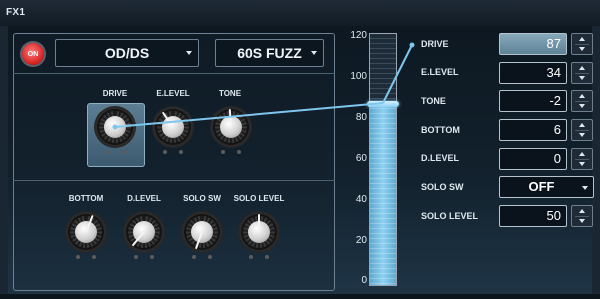 The image size is (600, 299). Describe the element at coordinates (596, 162) in the screenshot. I see `right-edge` at that location.